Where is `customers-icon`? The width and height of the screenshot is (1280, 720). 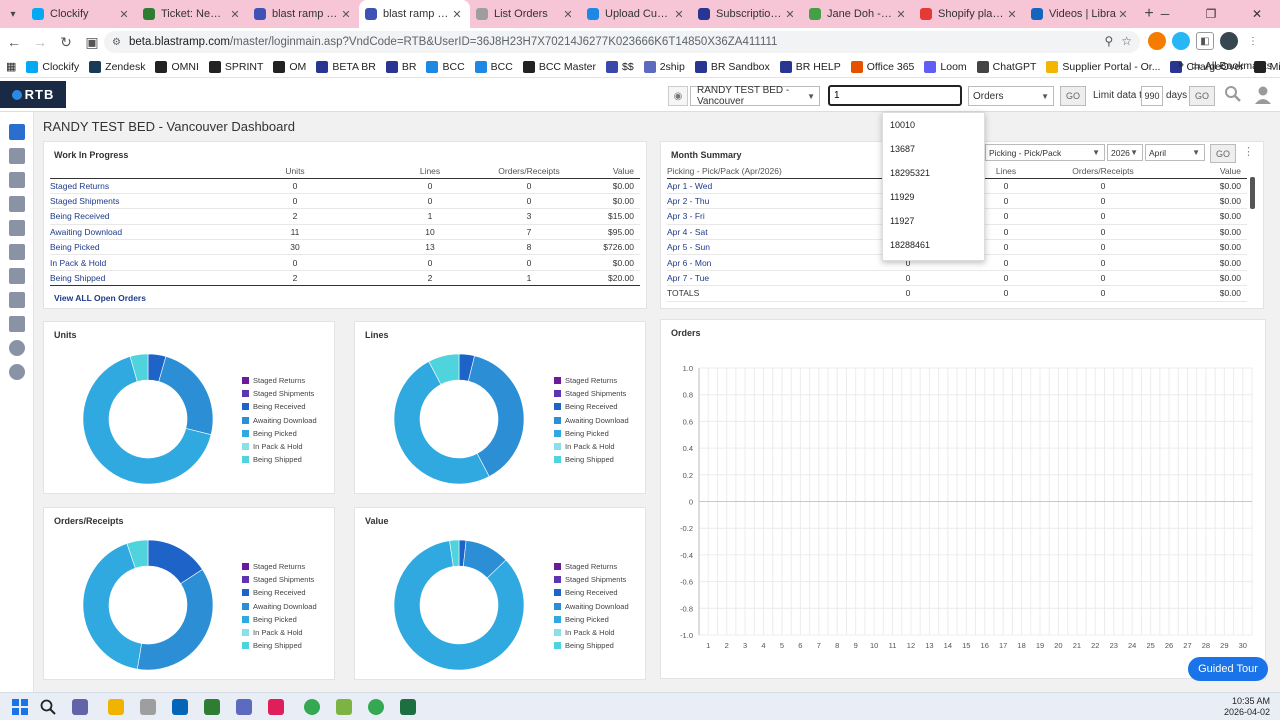
customers-icon is located at coordinates (17, 204).